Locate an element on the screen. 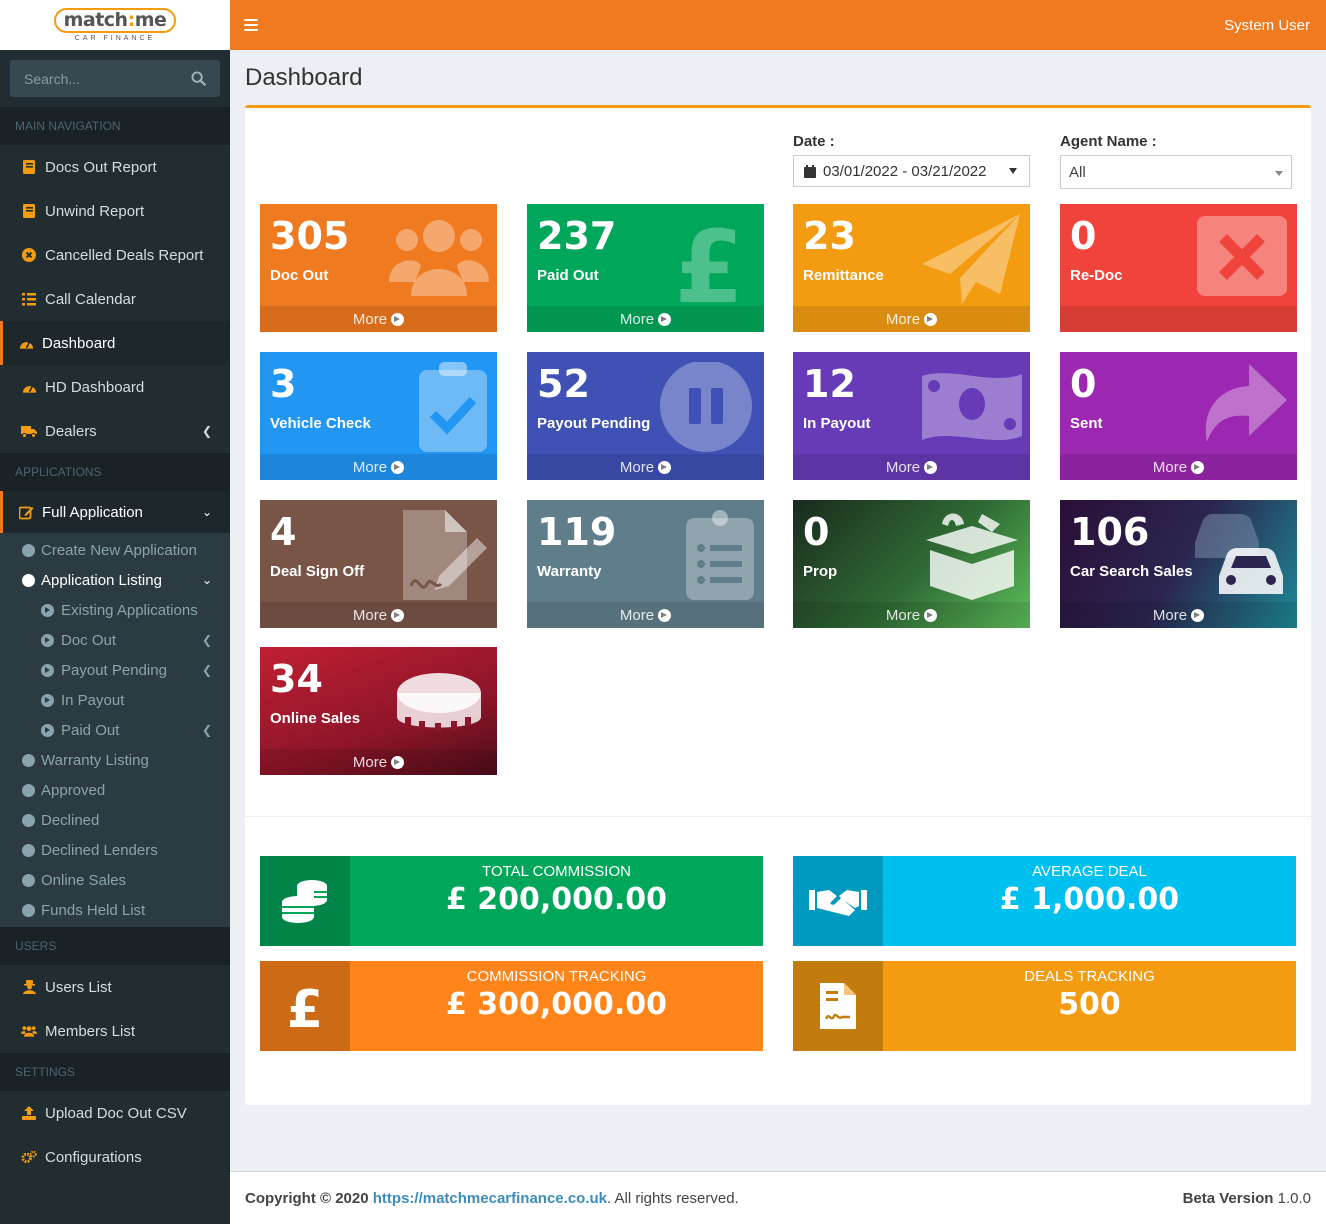  search-icon is located at coordinates (198, 78).